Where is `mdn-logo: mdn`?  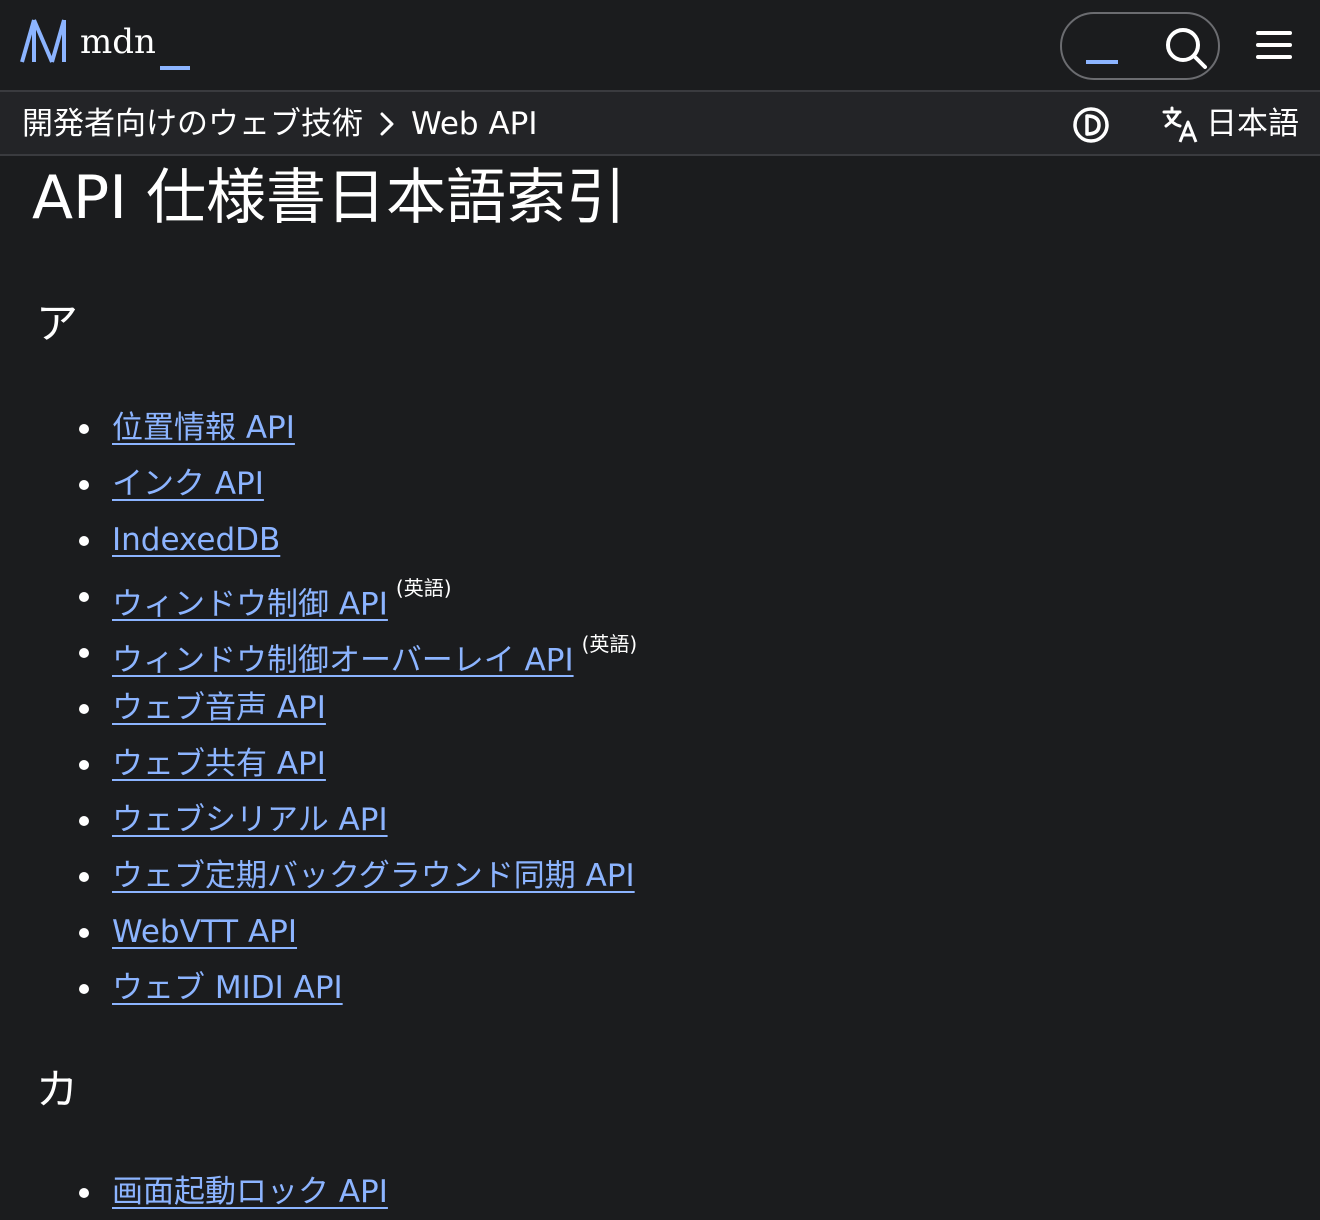 mdn-logo: mdn is located at coordinates (105, 46).